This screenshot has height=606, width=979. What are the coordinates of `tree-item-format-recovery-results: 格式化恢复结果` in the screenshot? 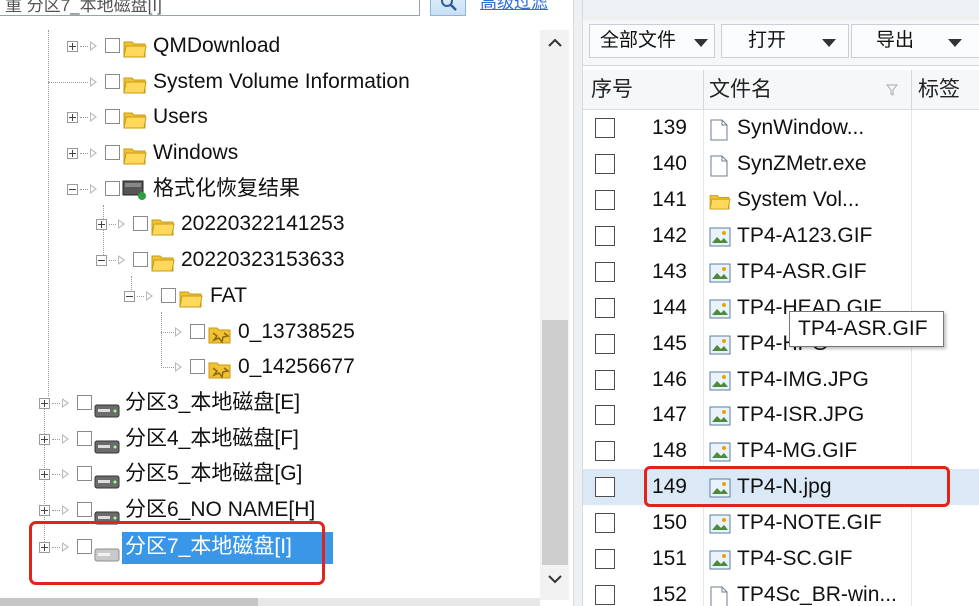 It's located at (270, 189).